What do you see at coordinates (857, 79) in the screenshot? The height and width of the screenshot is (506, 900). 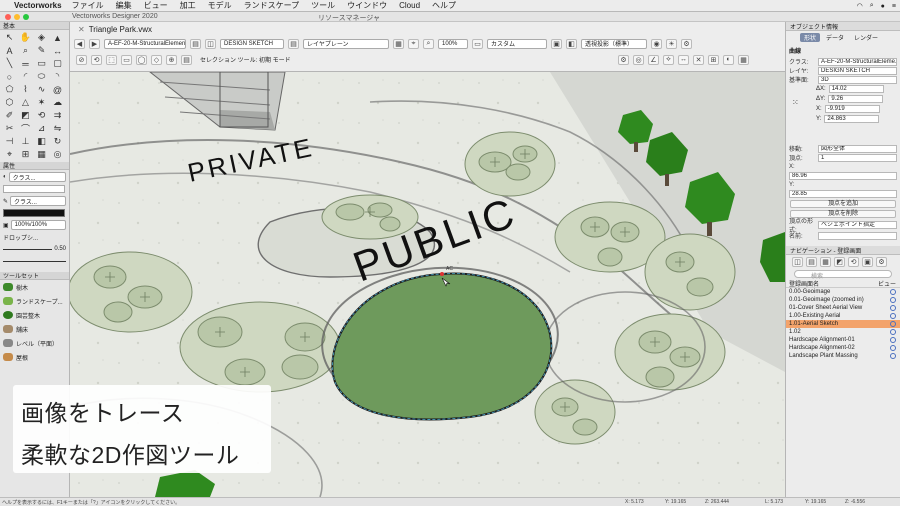 I see `plane-field: 3D` at bounding box center [857, 79].